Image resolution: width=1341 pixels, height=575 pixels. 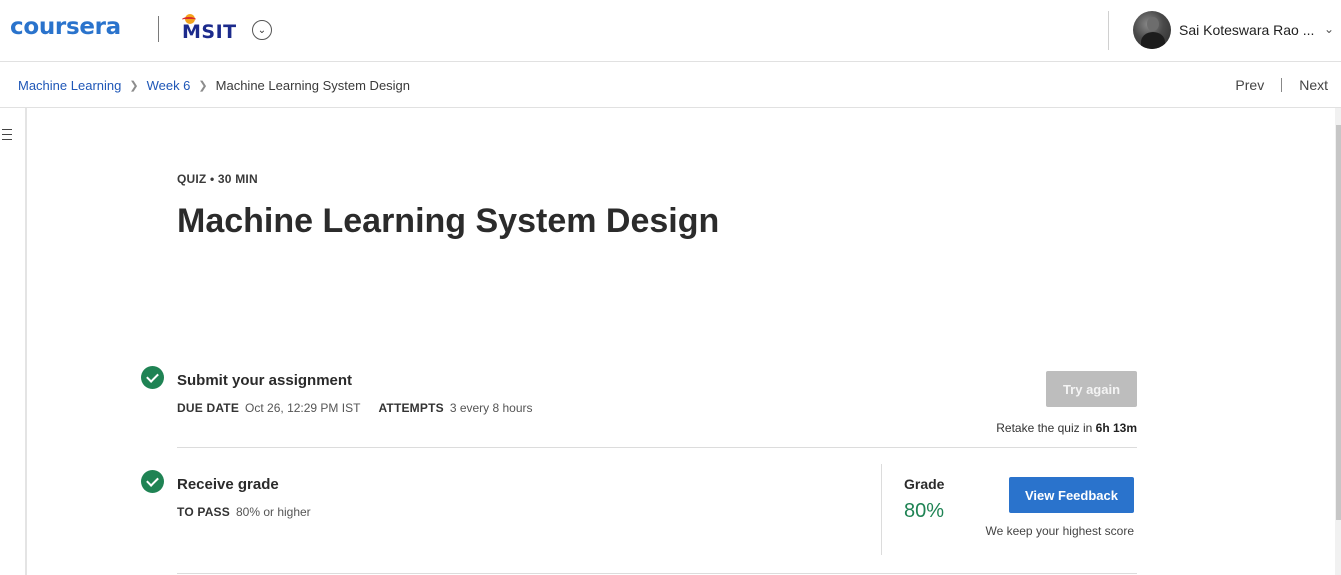 I want to click on retake-prefix: Retake the quiz in, so click(x=1044, y=428).